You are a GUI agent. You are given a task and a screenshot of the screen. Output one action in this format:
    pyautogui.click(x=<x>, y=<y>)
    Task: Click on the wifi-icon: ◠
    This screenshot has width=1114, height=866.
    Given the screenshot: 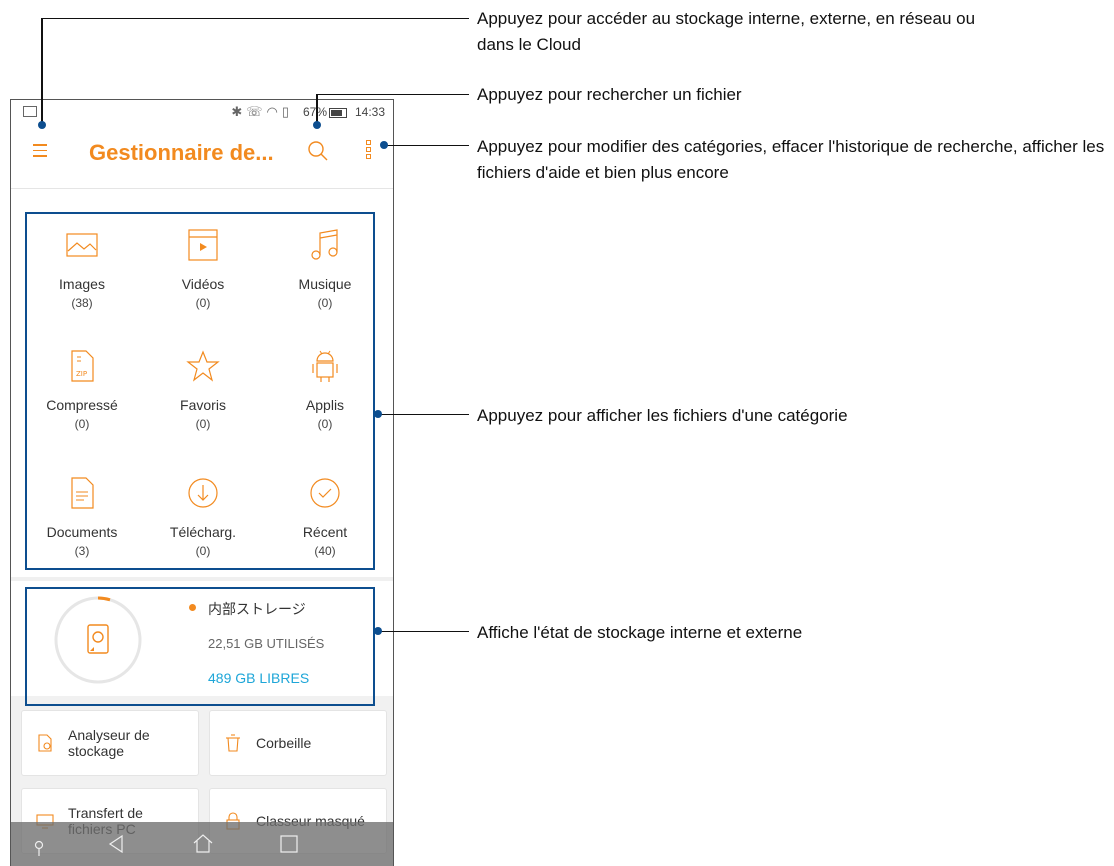 What is the action you would take?
    pyautogui.click(x=274, y=111)
    